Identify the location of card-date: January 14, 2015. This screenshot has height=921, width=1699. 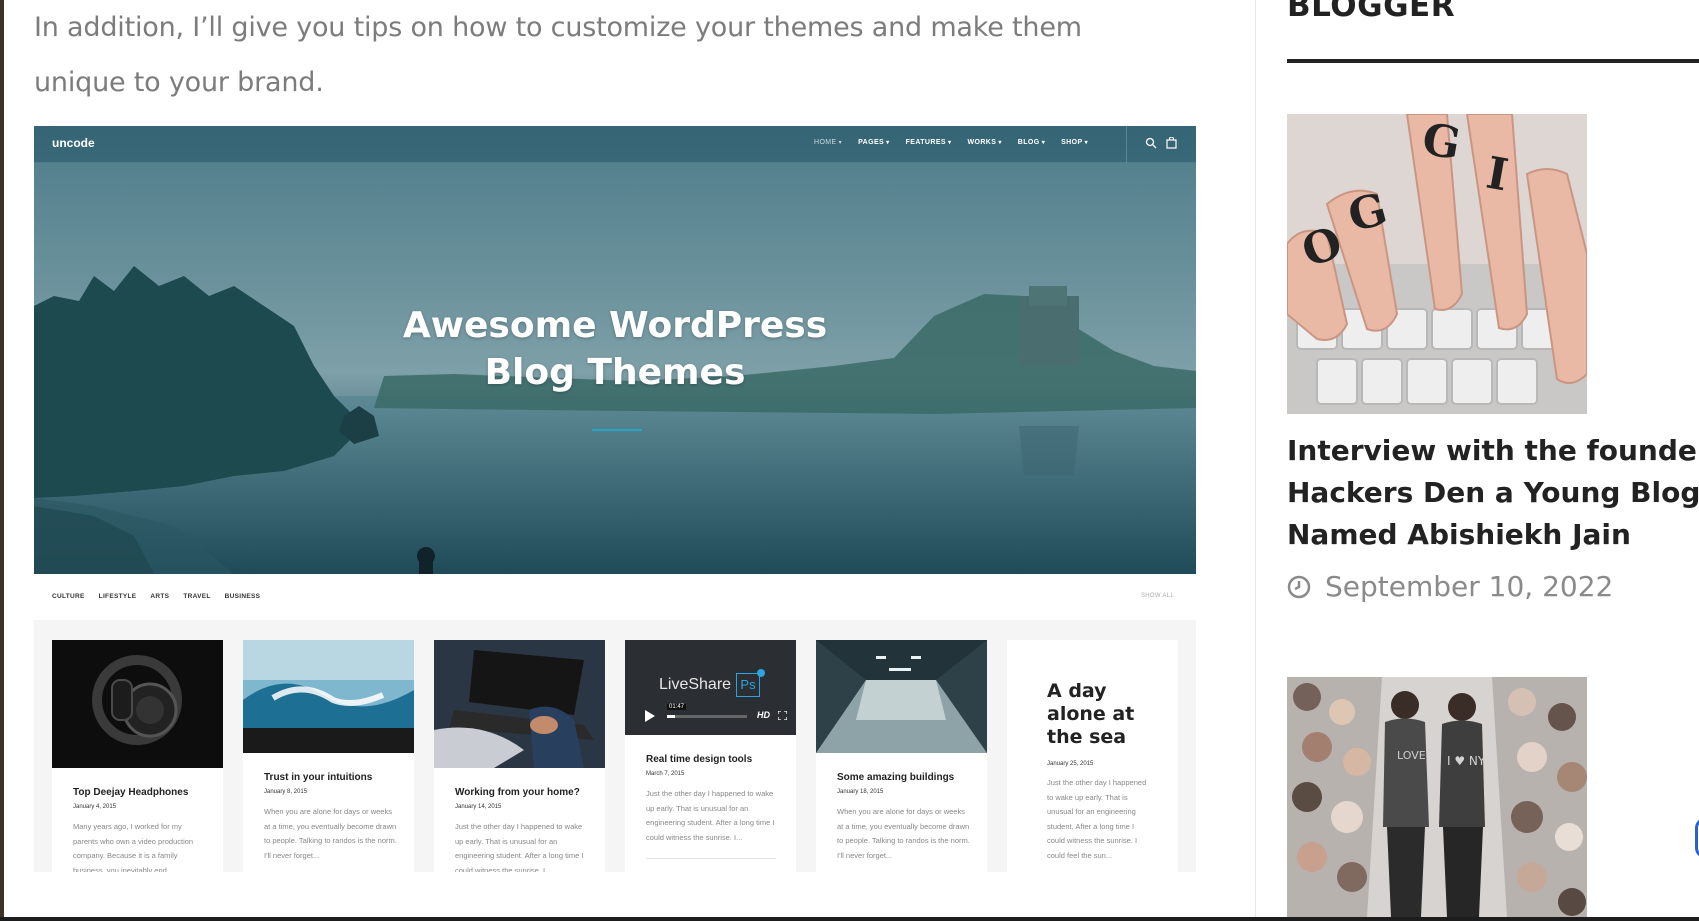
(478, 807).